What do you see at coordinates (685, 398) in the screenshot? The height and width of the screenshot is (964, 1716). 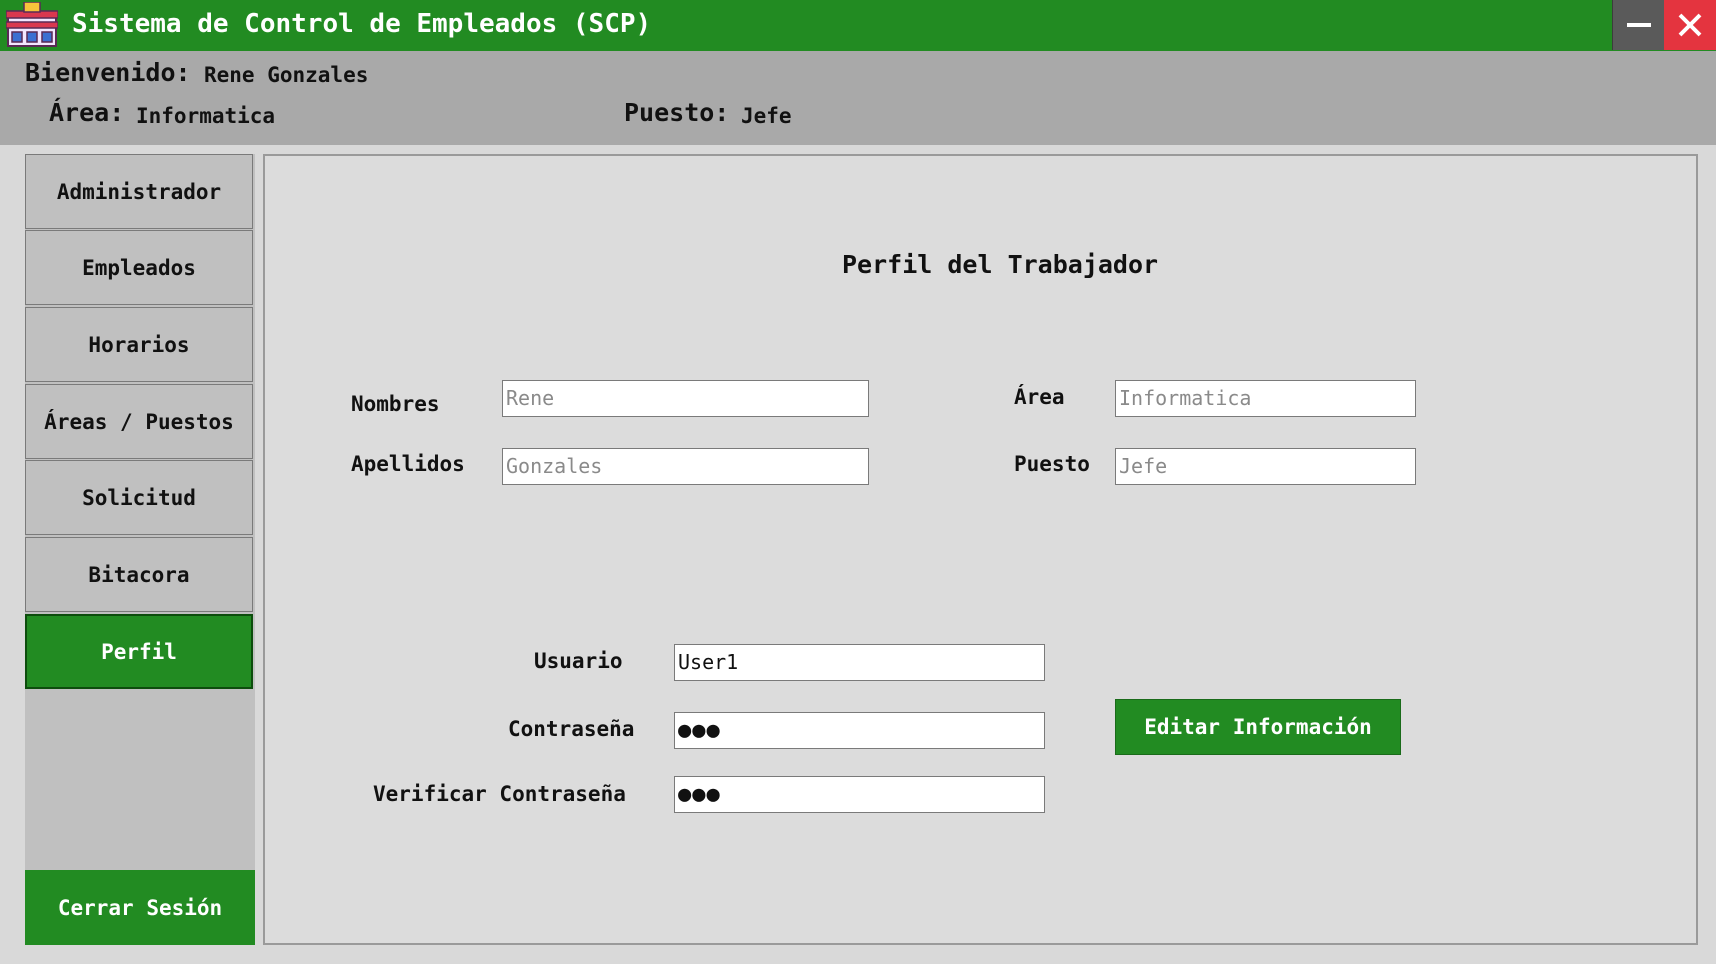 I see `first-name-field: Rene` at bounding box center [685, 398].